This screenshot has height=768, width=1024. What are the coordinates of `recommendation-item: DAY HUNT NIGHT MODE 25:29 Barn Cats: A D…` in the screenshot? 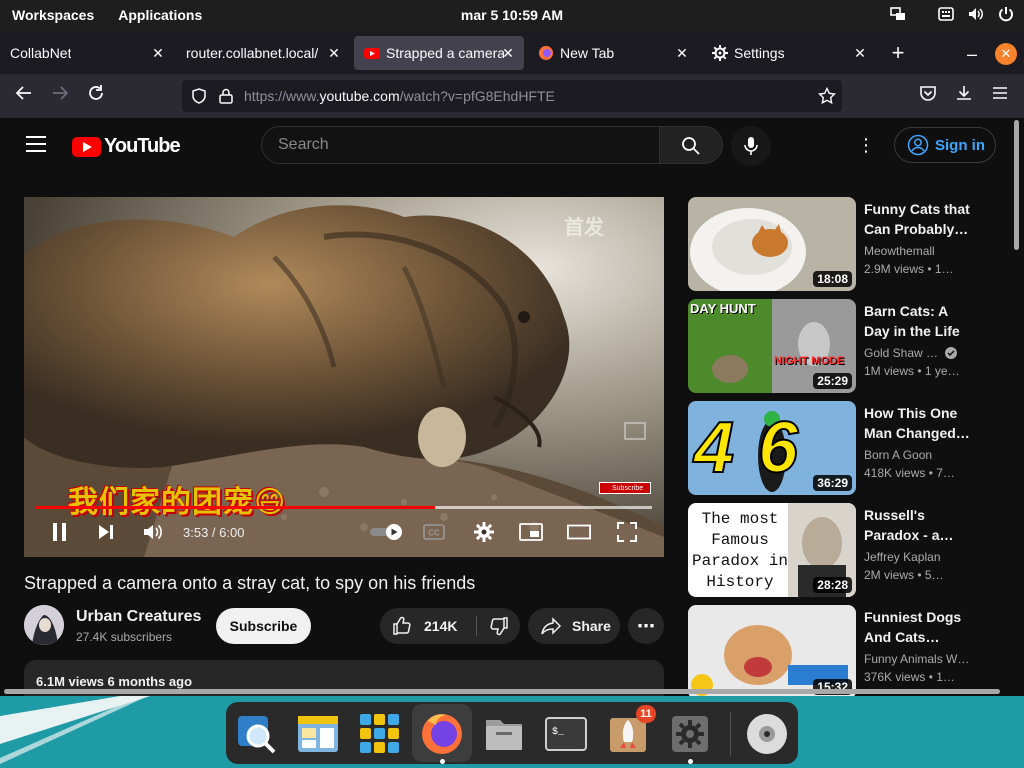 It's located at (833, 346).